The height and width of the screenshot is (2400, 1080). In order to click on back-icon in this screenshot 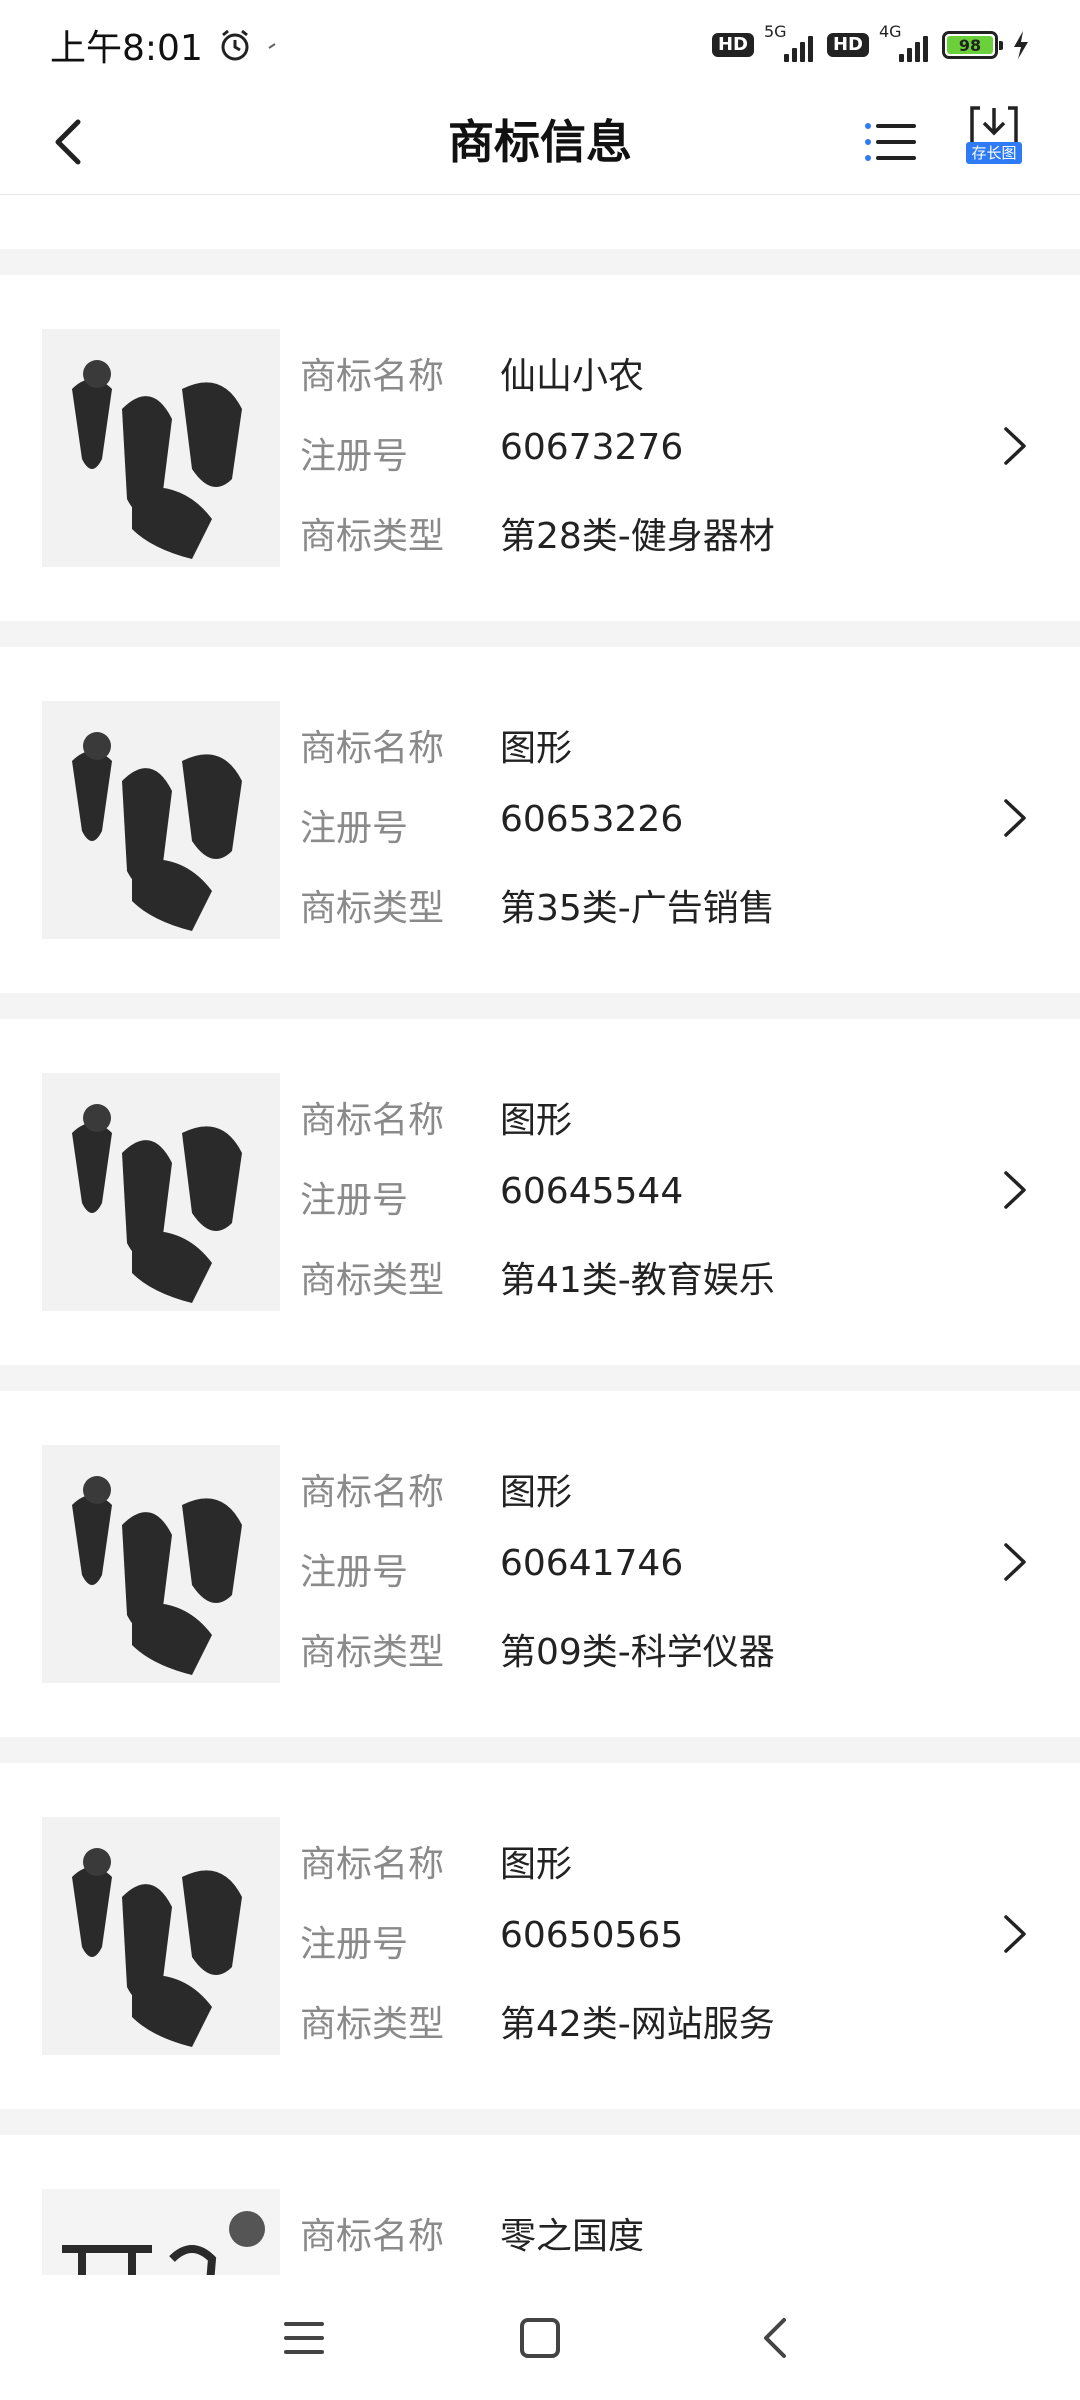, I will do `click(776, 2338)`.